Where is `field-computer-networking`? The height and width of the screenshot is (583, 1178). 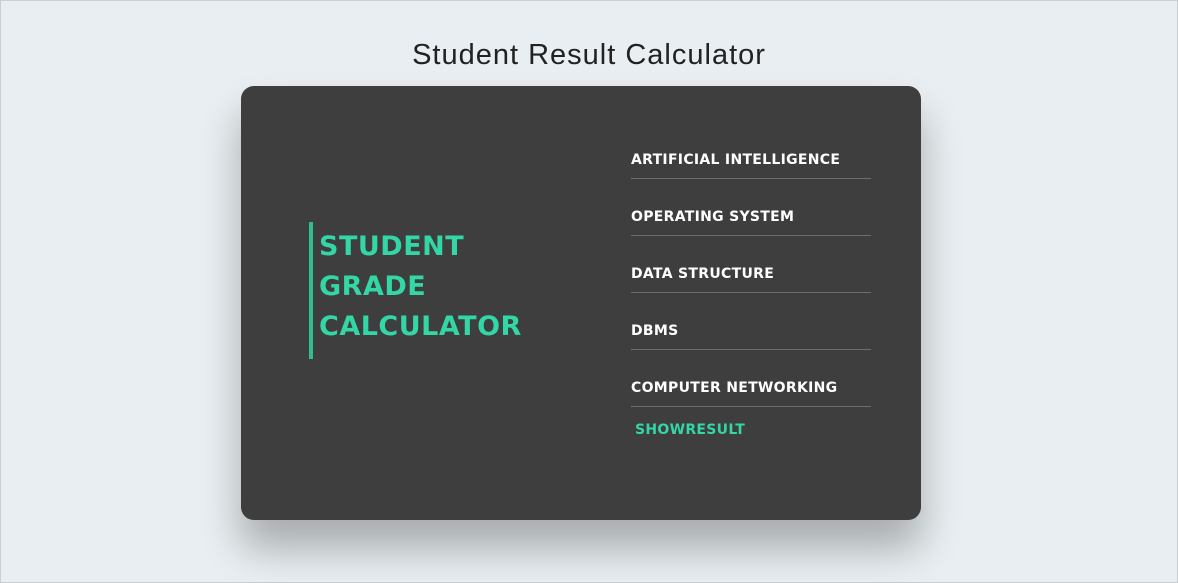 field-computer-networking is located at coordinates (751, 398).